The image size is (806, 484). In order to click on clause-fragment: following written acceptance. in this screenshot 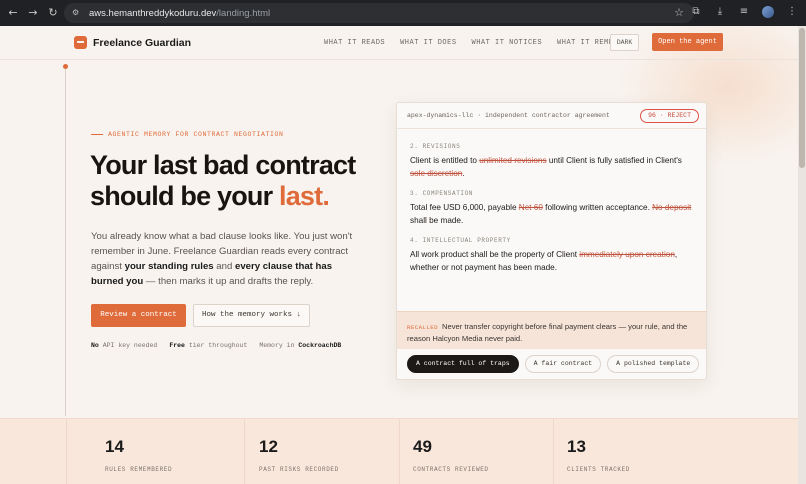, I will do `click(597, 207)`.